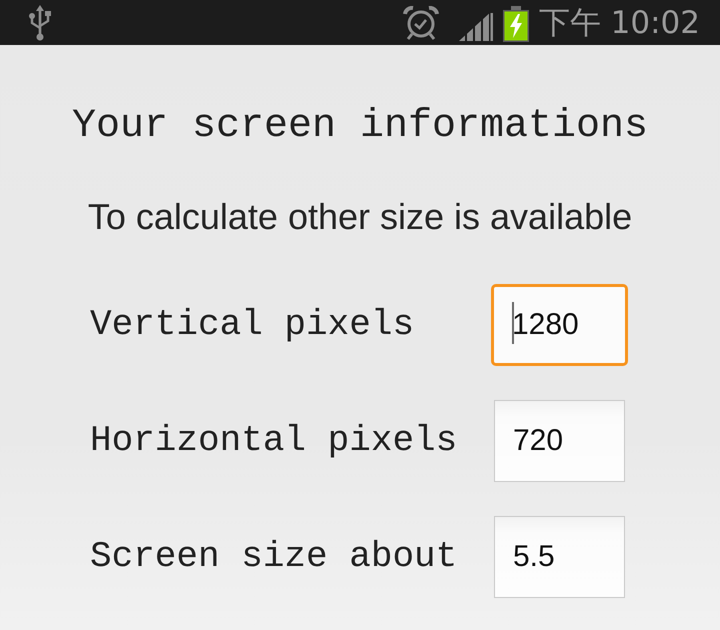  What do you see at coordinates (559, 441) in the screenshot?
I see `input-field: 720` at bounding box center [559, 441].